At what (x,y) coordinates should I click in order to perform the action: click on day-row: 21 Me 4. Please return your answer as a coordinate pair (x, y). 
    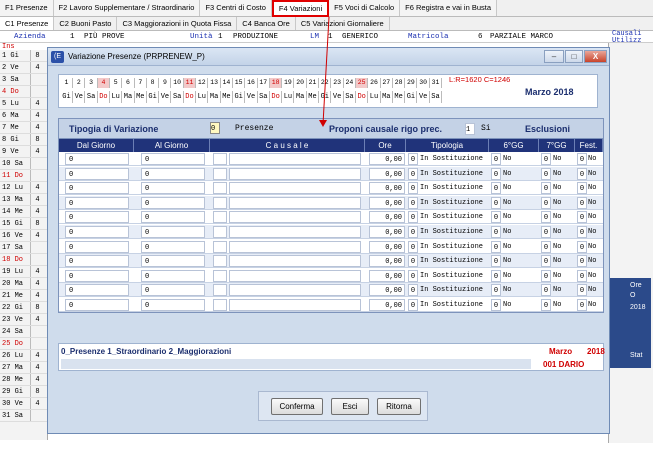
    Looking at the image, I should click on (23, 296).